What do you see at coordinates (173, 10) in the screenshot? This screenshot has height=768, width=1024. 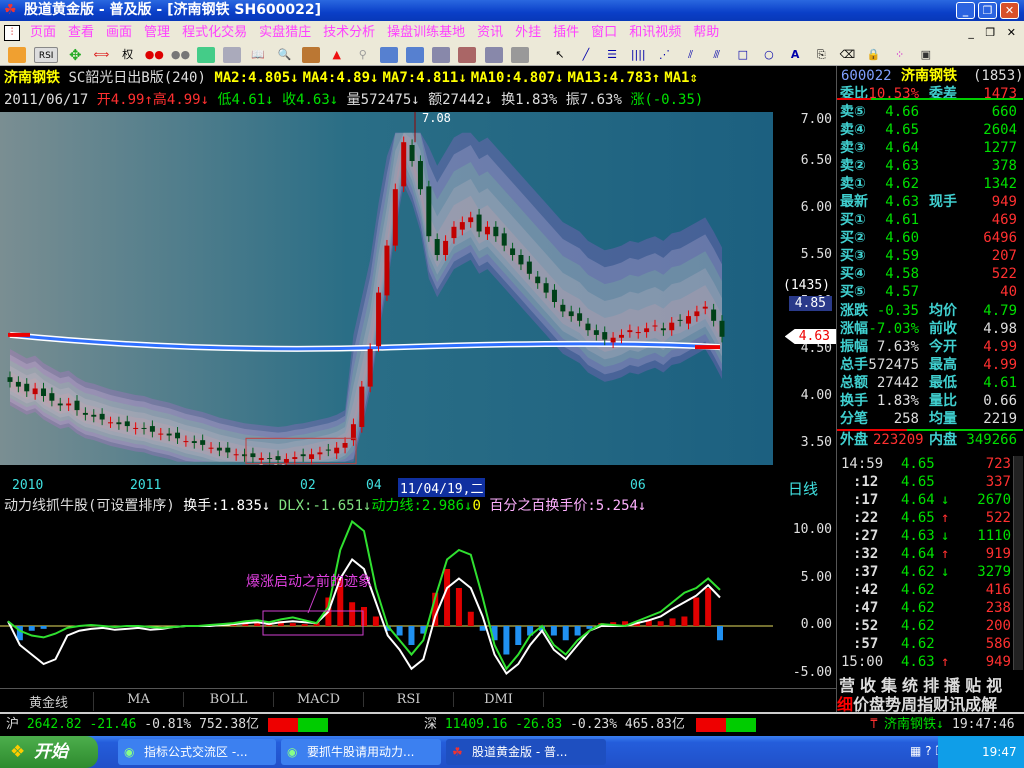 I see `window-title: 股道黄金版 - 普及版 - [济南钢铁 SH600022]` at bounding box center [173, 10].